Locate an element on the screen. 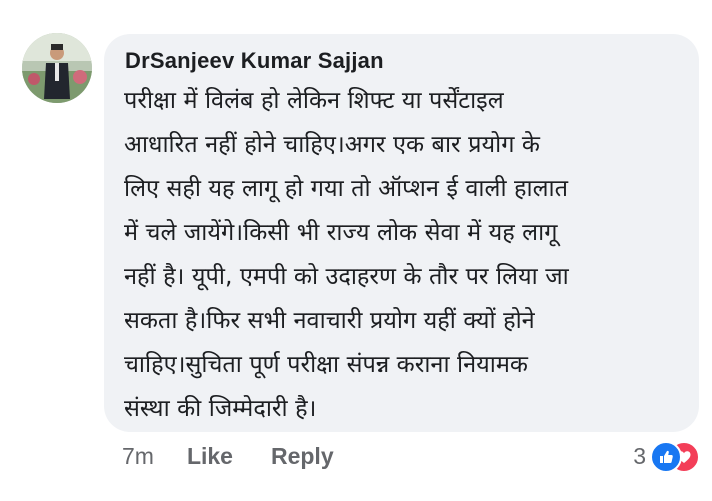  like-reaction-icon is located at coordinates (666, 457).